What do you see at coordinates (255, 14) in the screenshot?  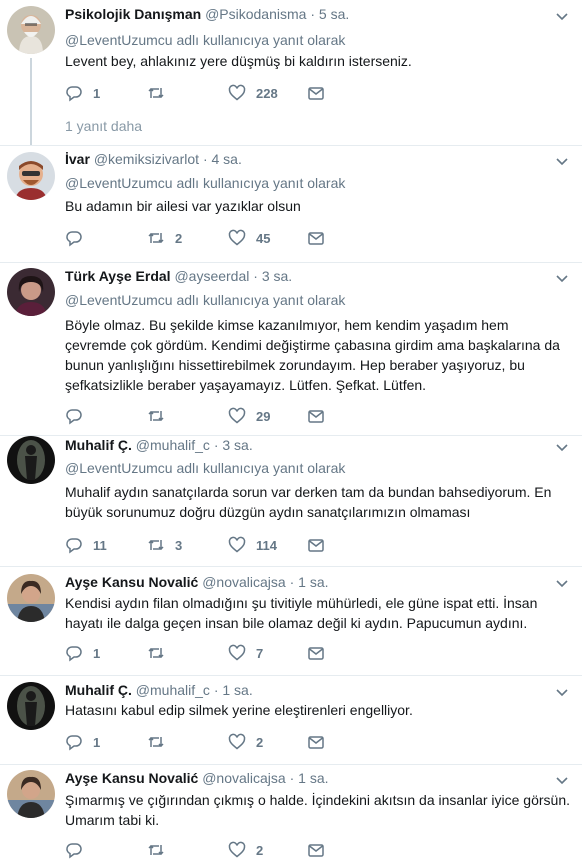 I see `author-handle: @Psikodanisma` at bounding box center [255, 14].